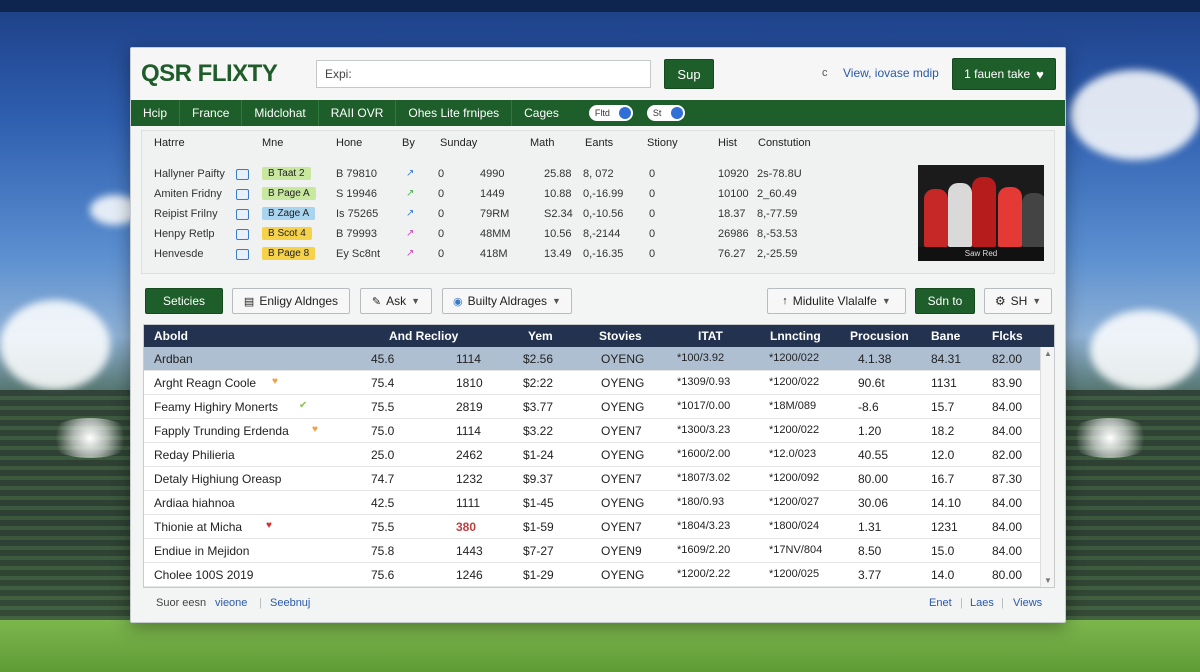 The width and height of the screenshot is (1200, 672). I want to click on scroll-up-icon: ▲, so click(1048, 353).